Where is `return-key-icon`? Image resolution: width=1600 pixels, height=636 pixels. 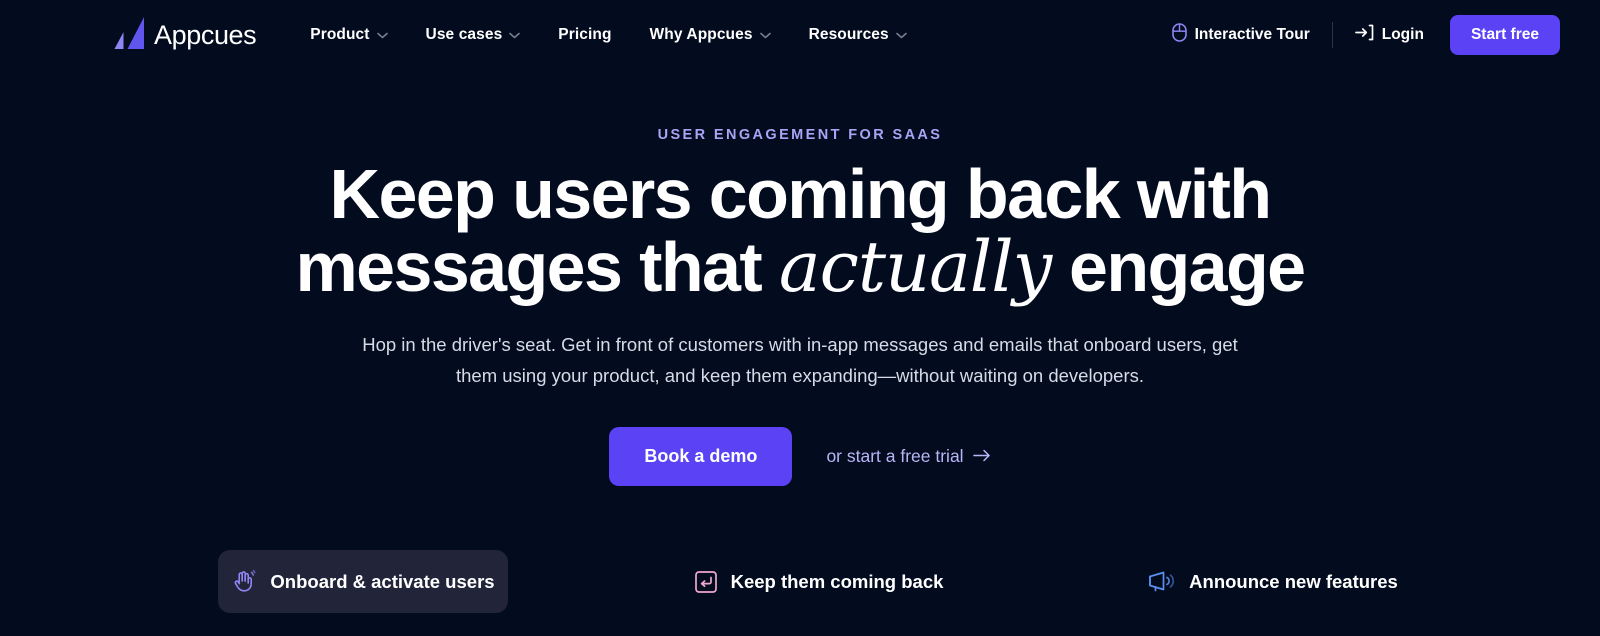 return-key-icon is located at coordinates (705, 581).